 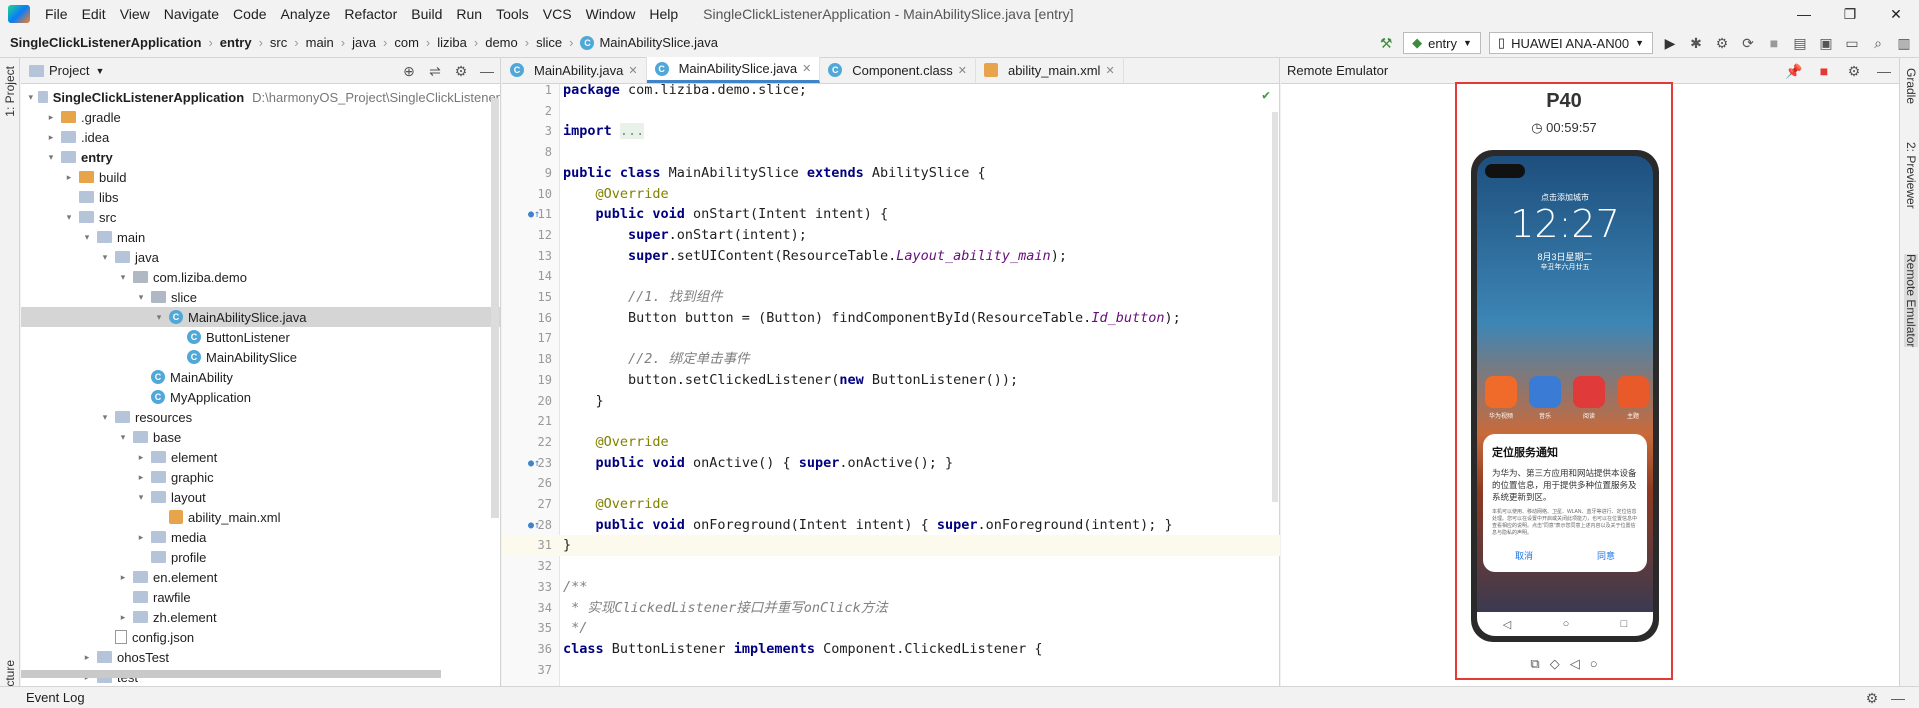 I want to click on project-structure-icon: ▤, so click(x=1800, y=43).